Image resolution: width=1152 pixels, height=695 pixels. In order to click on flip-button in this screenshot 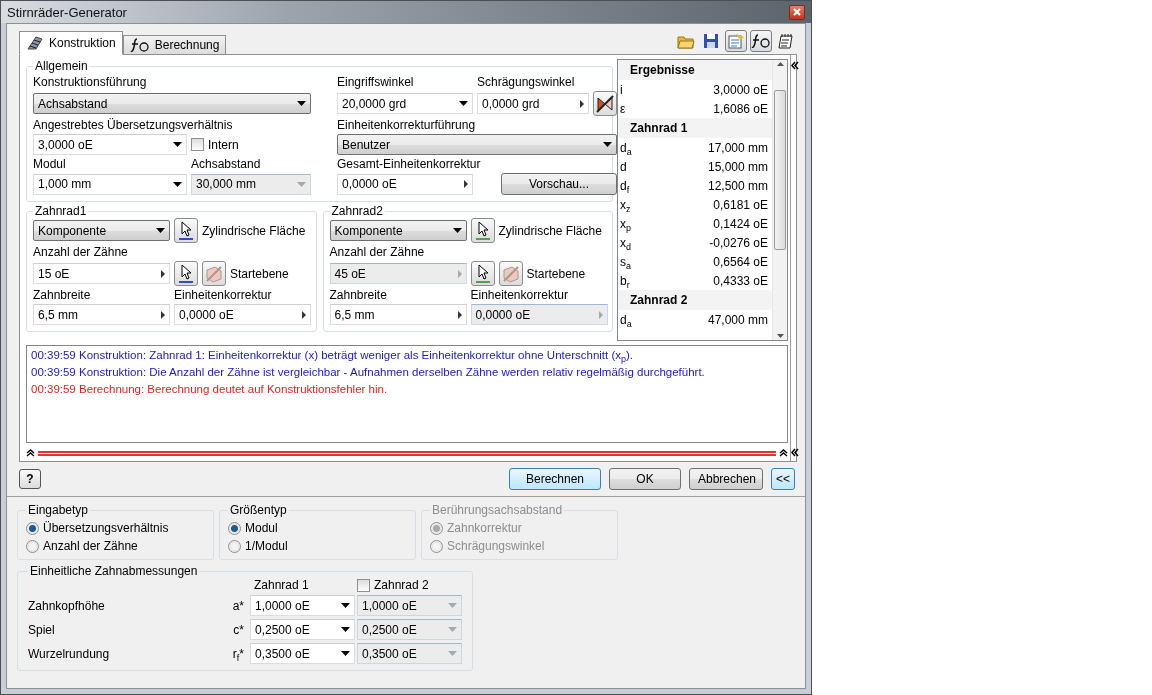, I will do `click(605, 103)`.